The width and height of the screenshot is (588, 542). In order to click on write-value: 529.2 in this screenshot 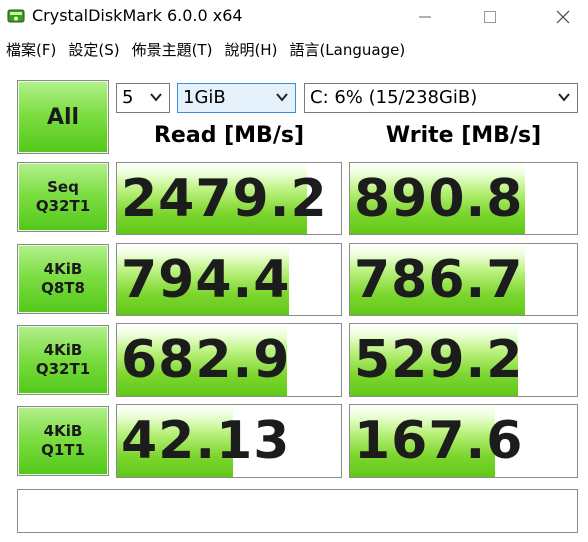, I will do `click(439, 360)`.